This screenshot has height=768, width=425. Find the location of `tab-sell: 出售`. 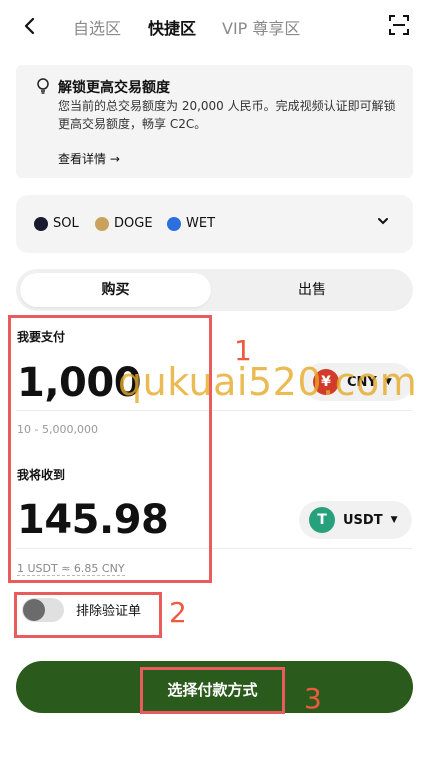

tab-sell: 出售 is located at coordinates (312, 290).